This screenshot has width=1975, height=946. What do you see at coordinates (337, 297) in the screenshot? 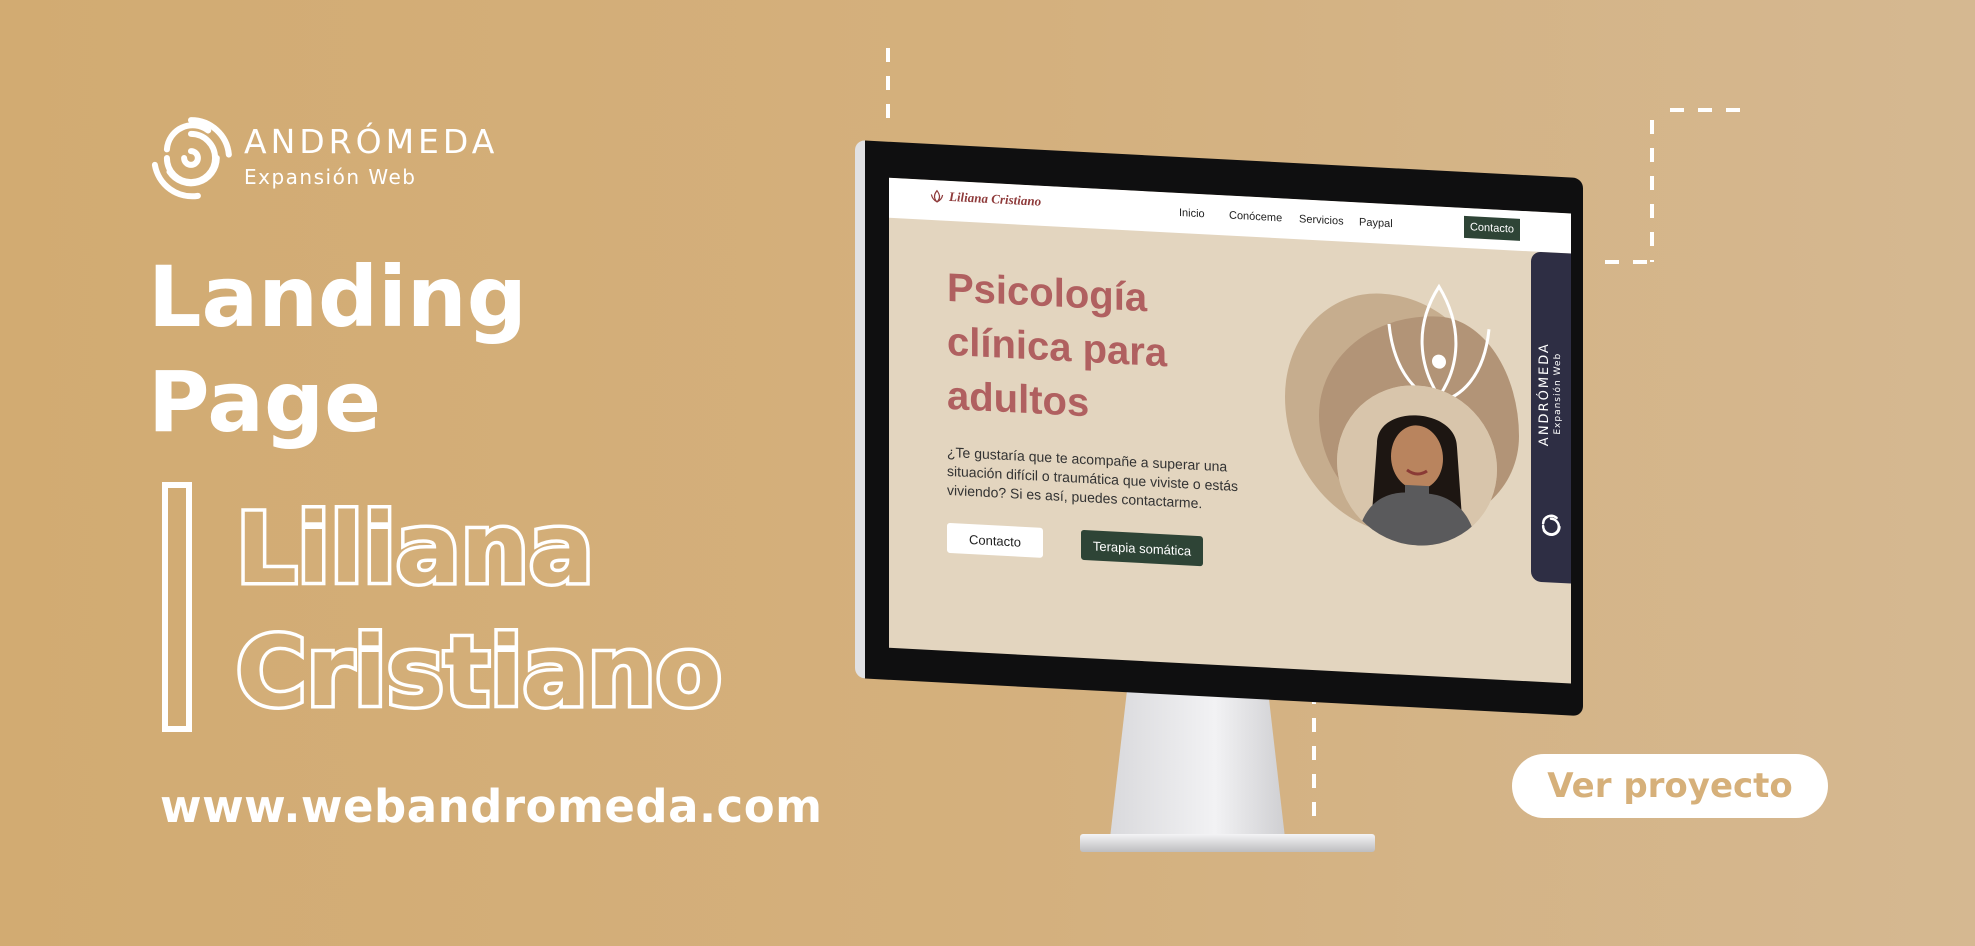
I see `hero-title-line1: Landing` at bounding box center [337, 297].